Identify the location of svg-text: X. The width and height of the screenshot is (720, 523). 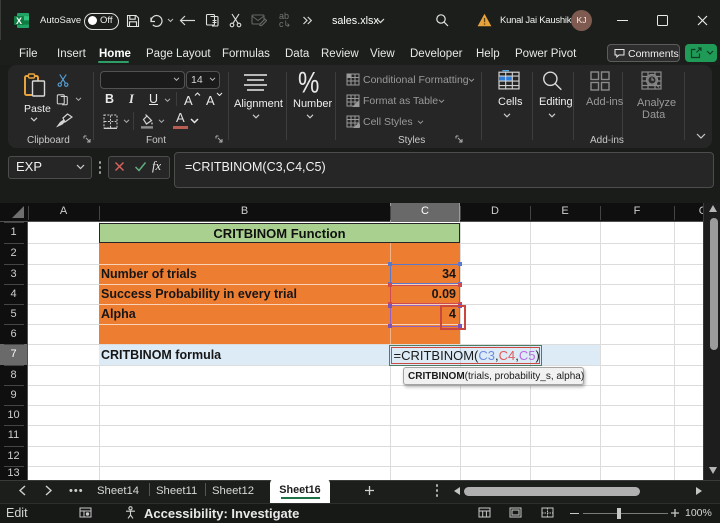
(19, 21).